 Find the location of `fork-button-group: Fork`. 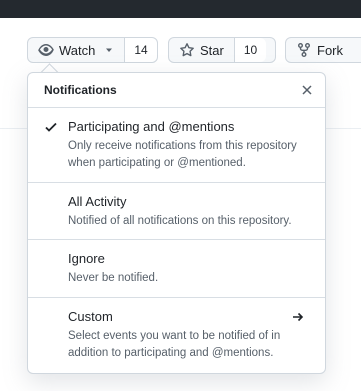

fork-button-group: Fork is located at coordinates (323, 50).